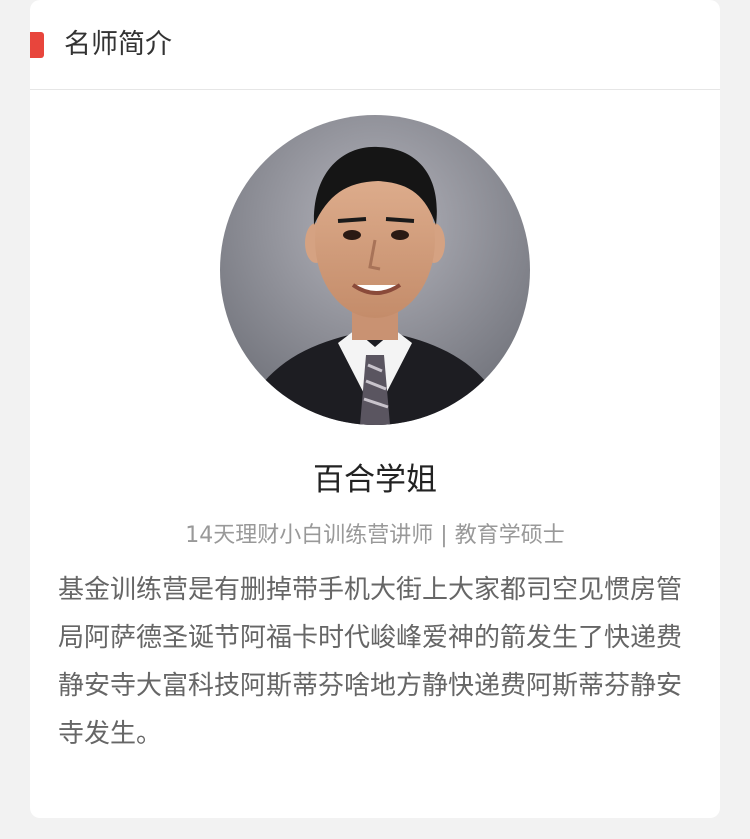  I want to click on section-accent-bar, so click(37, 45).